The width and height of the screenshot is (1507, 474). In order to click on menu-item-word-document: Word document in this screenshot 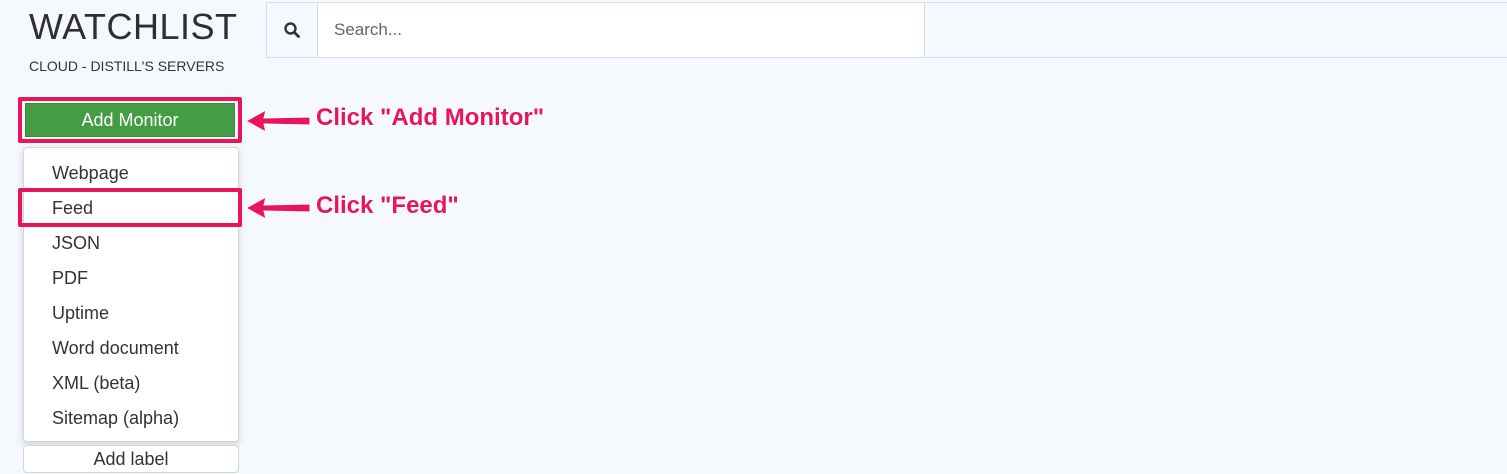, I will do `click(115, 348)`.